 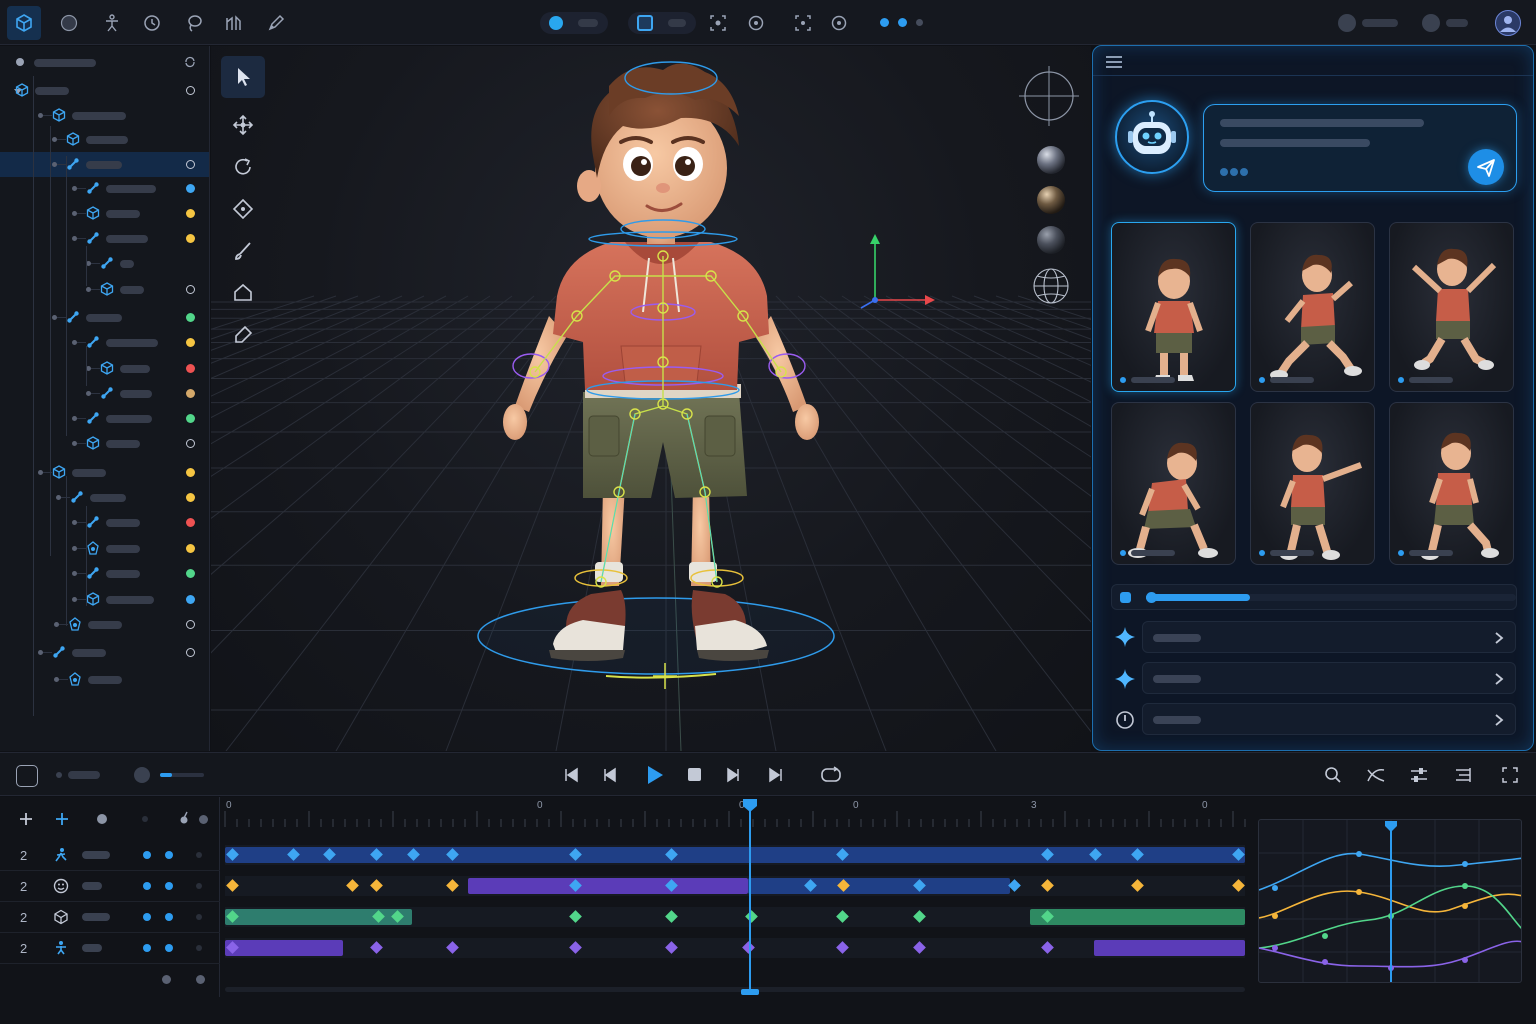 I want to click on rotate-tool, so click(x=243, y=167).